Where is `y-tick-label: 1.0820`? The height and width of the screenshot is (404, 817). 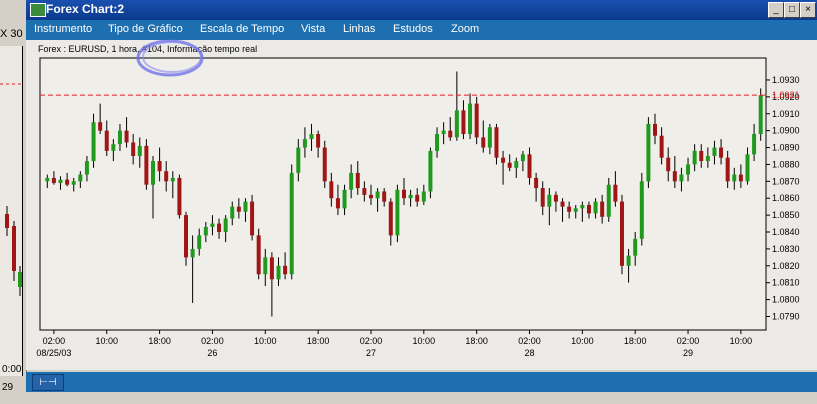
y-tick-label: 1.0820 is located at coordinates (786, 266).